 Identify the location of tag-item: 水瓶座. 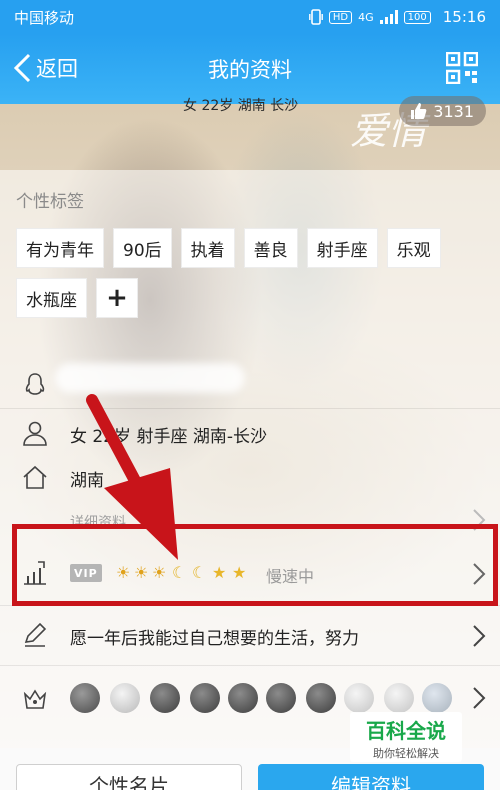
(51, 298).